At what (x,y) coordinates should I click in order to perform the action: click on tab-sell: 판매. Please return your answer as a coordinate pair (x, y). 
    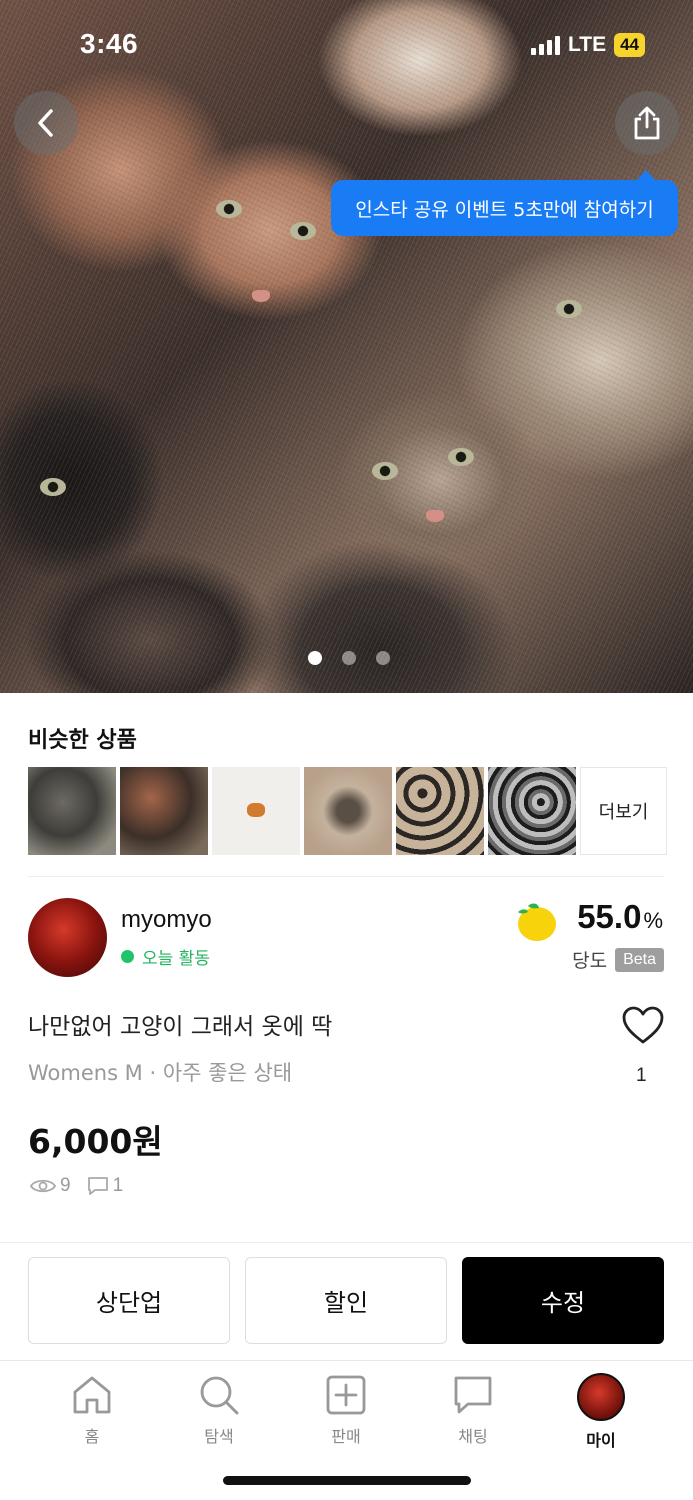
    Looking at the image, I should click on (346, 1410).